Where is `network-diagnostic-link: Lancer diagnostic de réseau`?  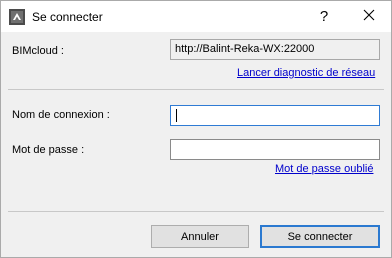 network-diagnostic-link: Lancer diagnostic de réseau is located at coordinates (306, 73).